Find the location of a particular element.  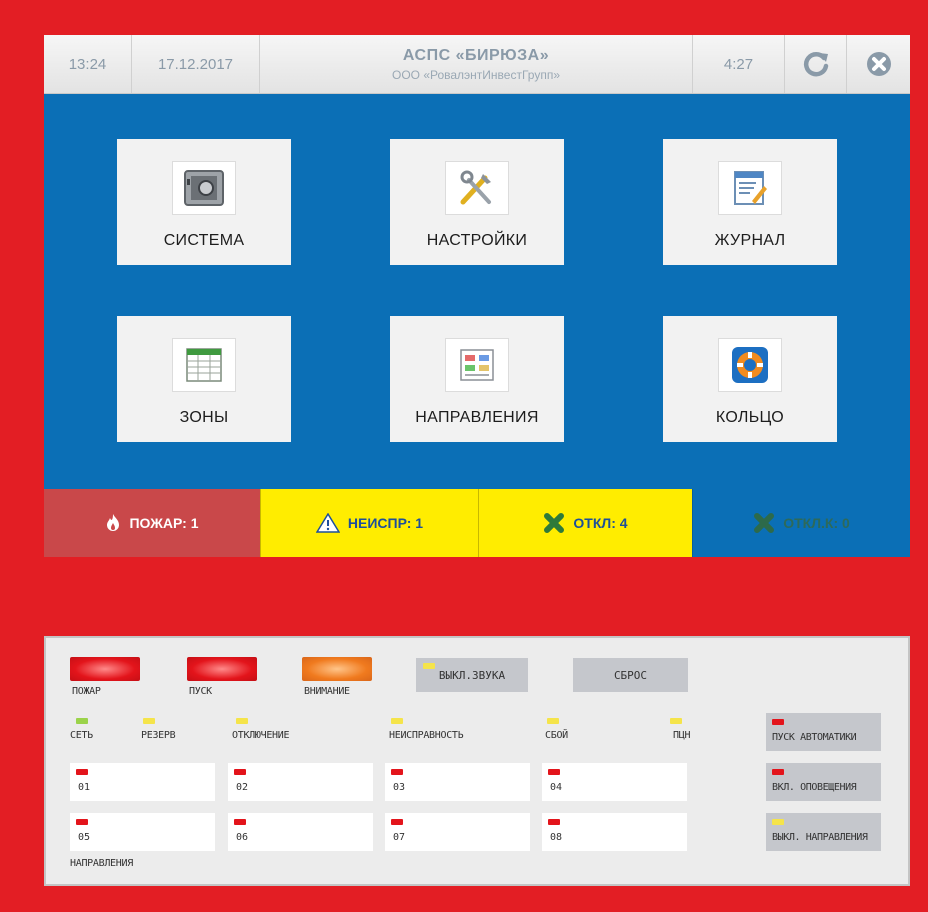

auto-start-button: ПУСК АВТОМАТИКИ is located at coordinates (823, 732).